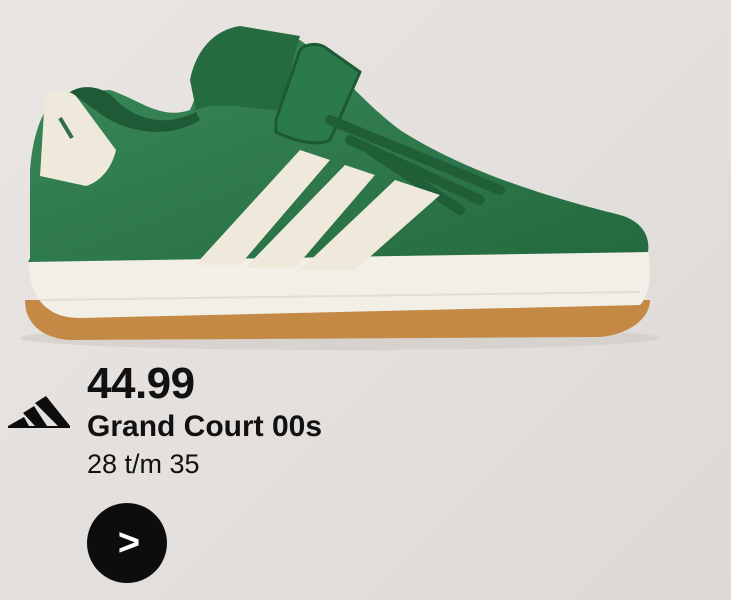 This screenshot has height=600, width=731. I want to click on product-info: 44.99 Grand Court 00s 28 t/m 35, so click(204, 420).